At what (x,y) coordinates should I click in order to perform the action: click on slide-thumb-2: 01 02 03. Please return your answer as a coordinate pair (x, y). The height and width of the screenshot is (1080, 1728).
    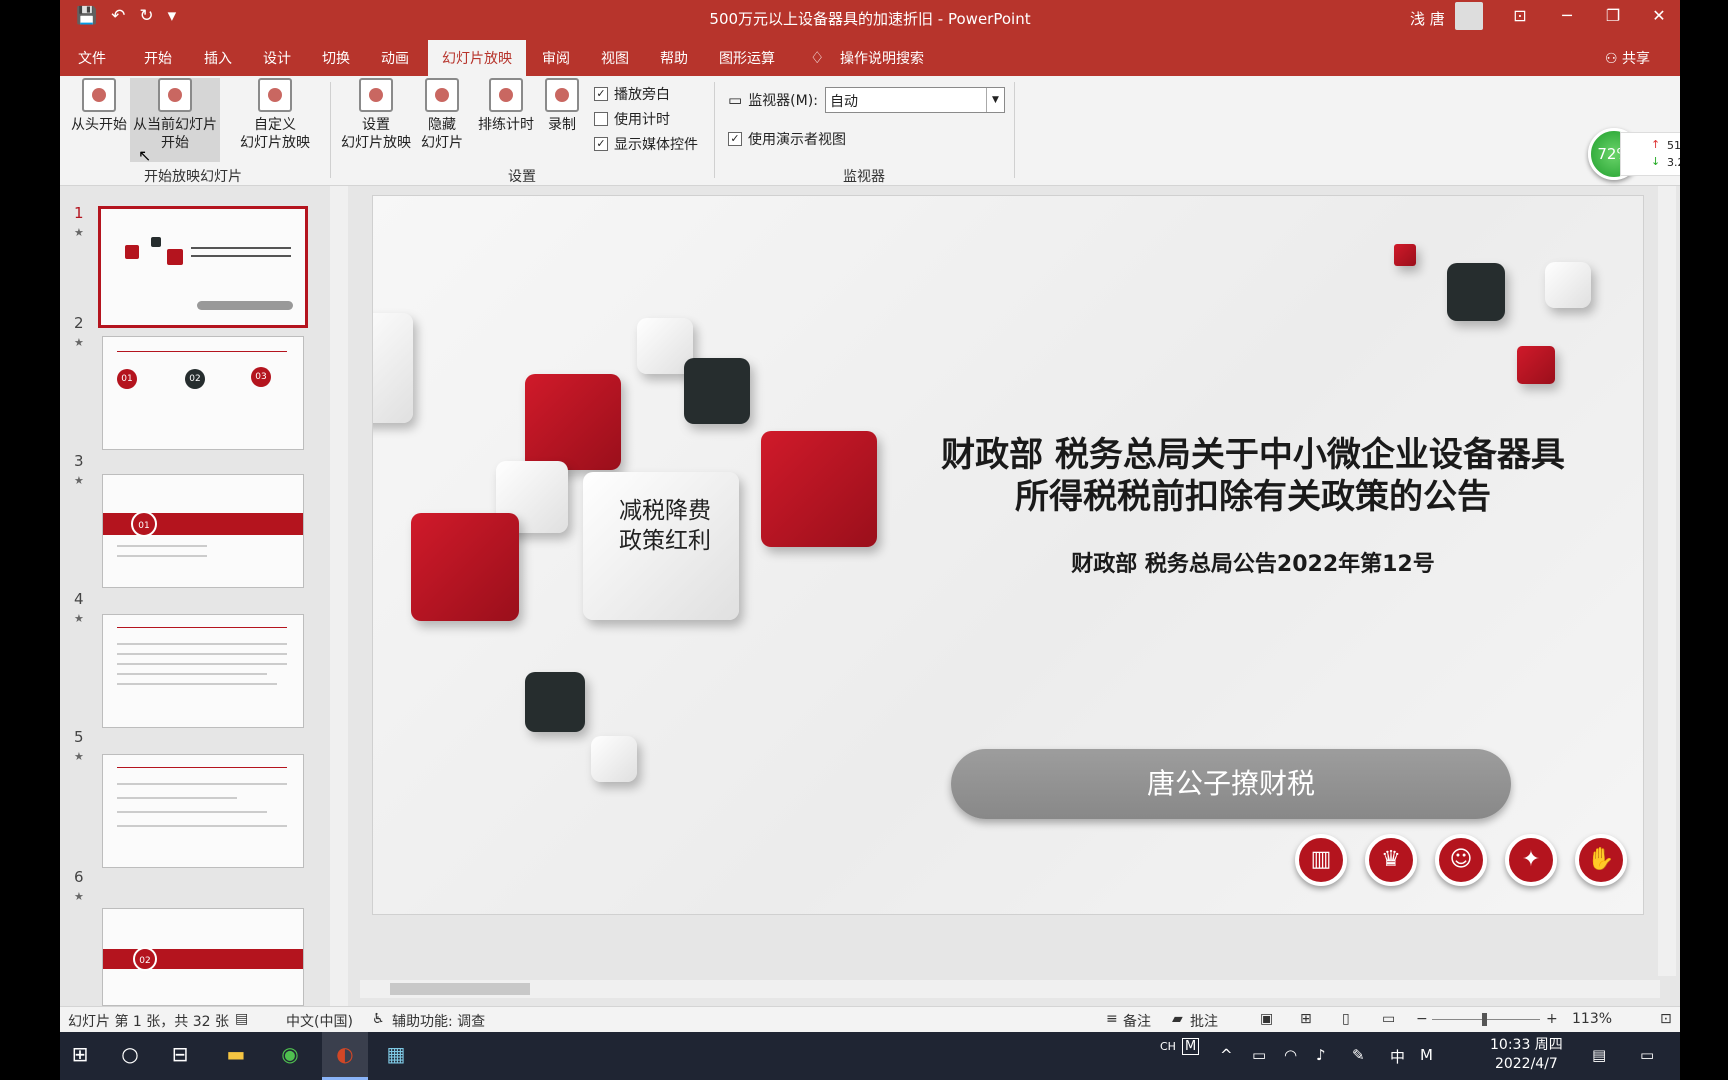
    Looking at the image, I should click on (203, 393).